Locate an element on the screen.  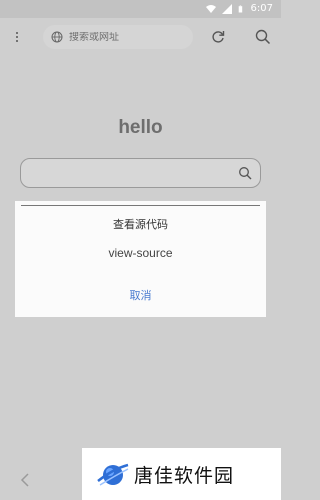
battery-icon is located at coordinates (240, 8).